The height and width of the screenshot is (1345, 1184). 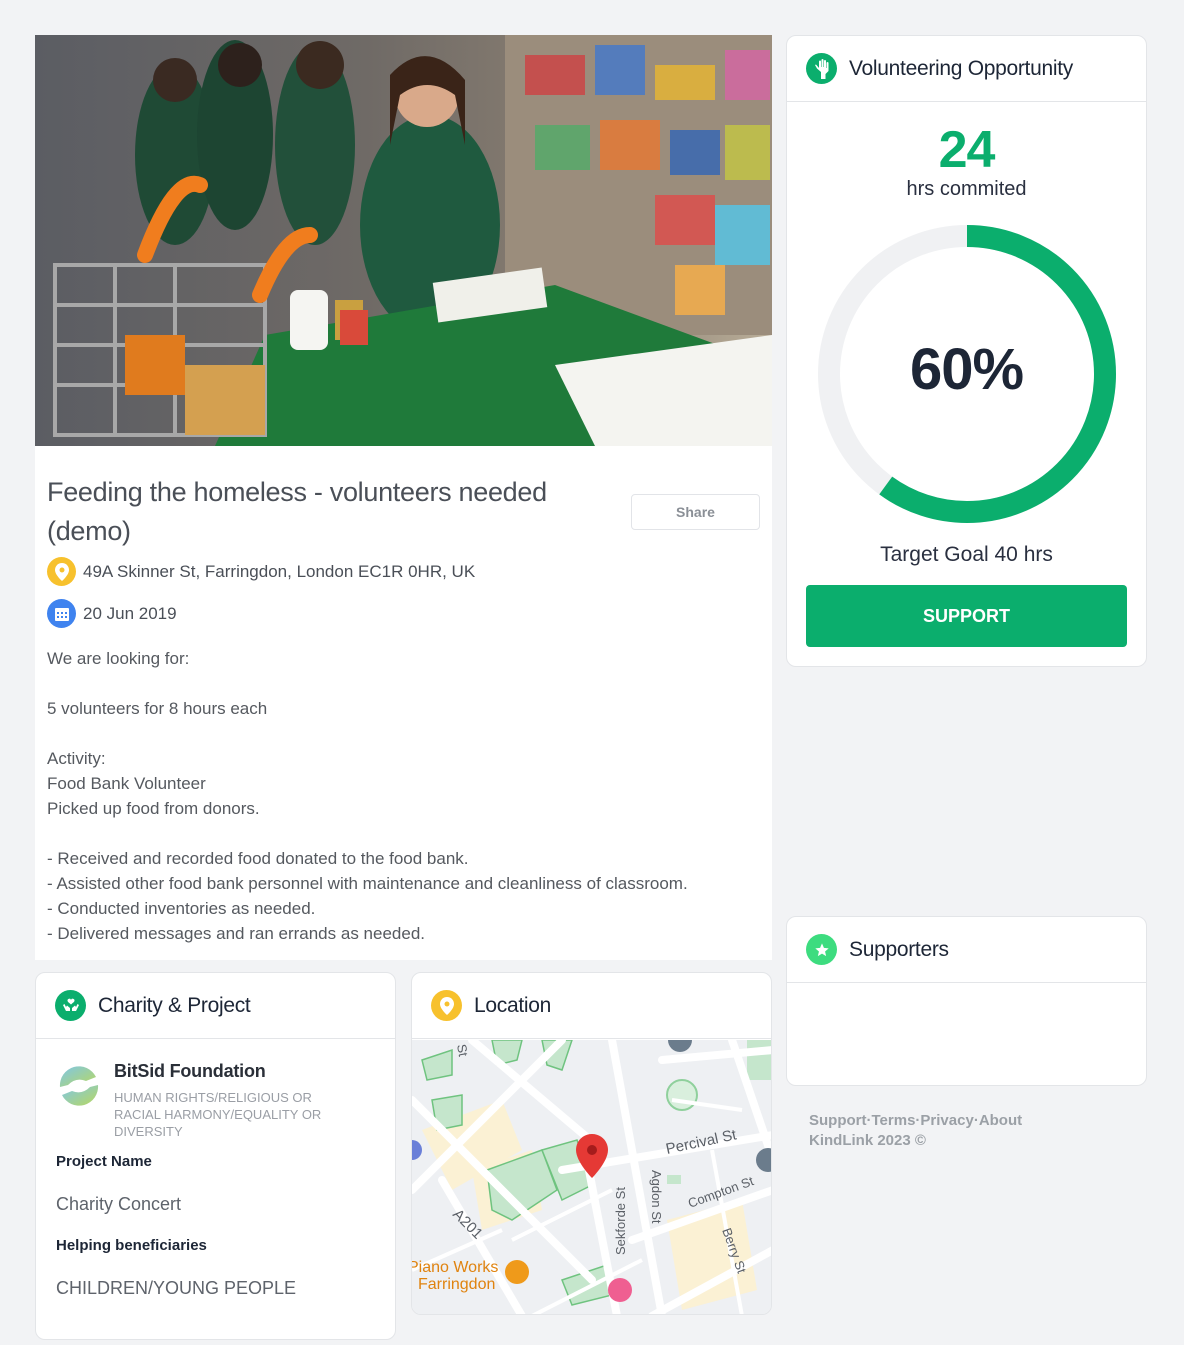 What do you see at coordinates (234, 1071) in the screenshot?
I see `organization-name: BitSid Foundation` at bounding box center [234, 1071].